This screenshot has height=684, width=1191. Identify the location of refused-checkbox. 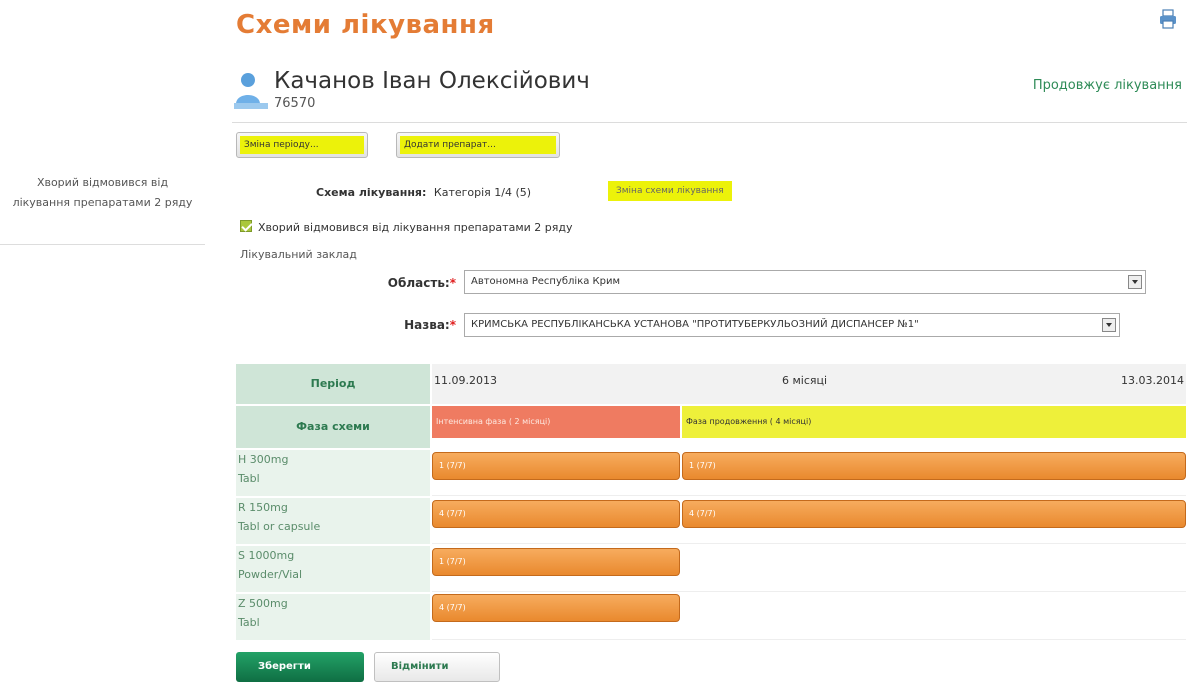
(246, 226).